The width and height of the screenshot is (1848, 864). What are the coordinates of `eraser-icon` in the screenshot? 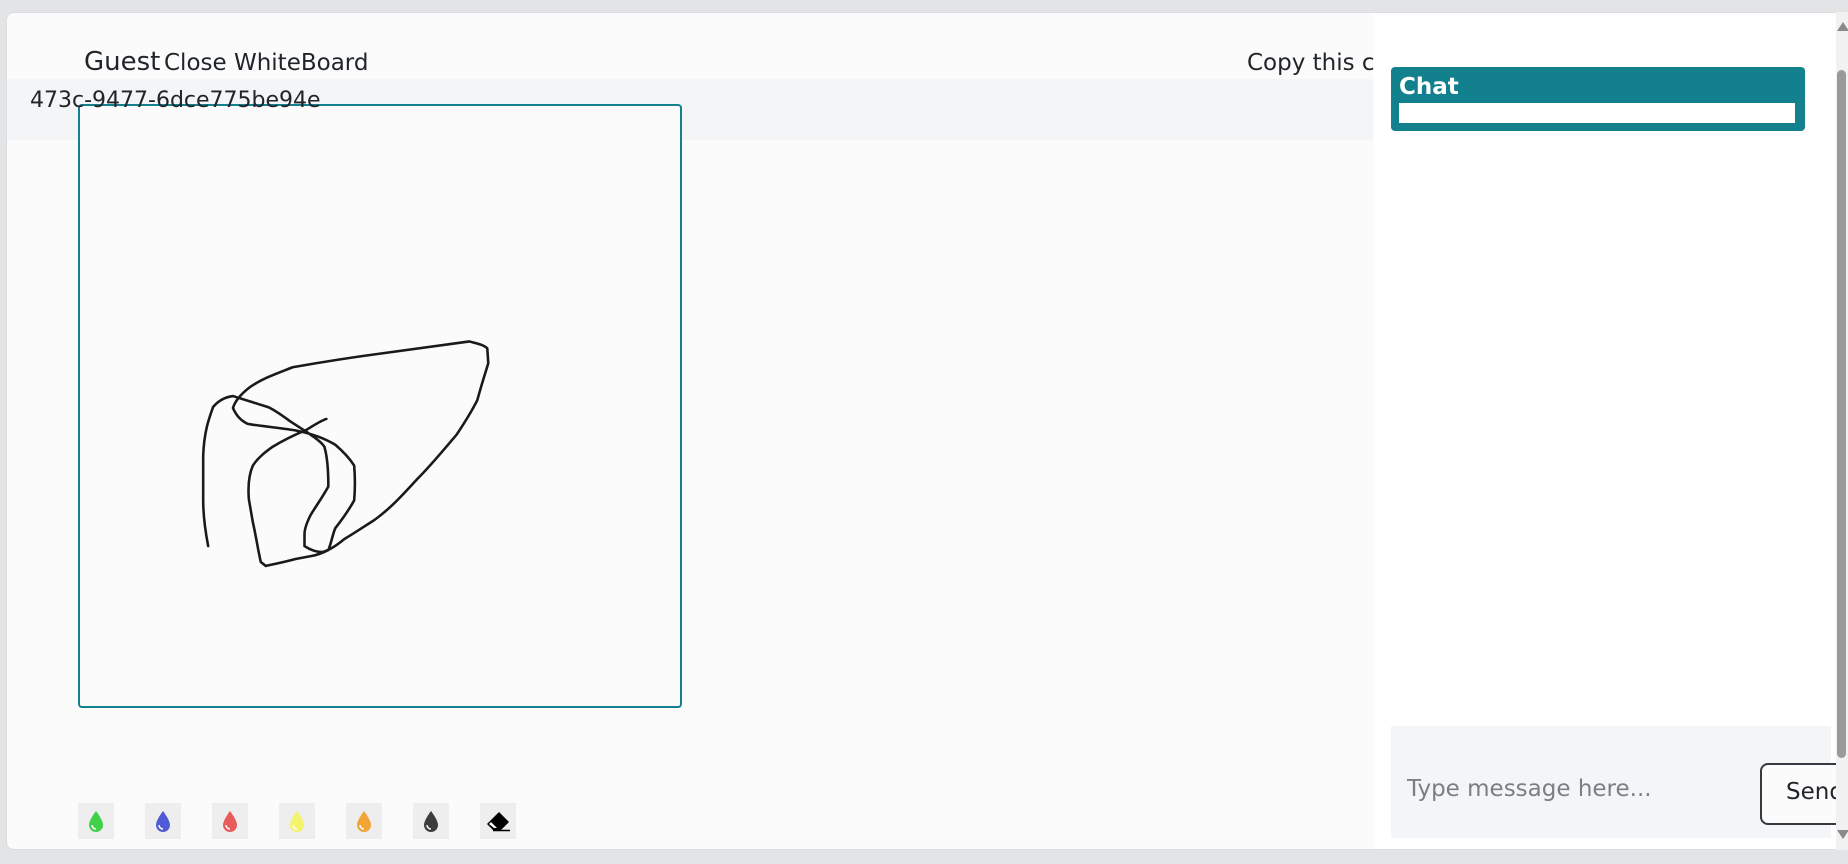 It's located at (498, 822).